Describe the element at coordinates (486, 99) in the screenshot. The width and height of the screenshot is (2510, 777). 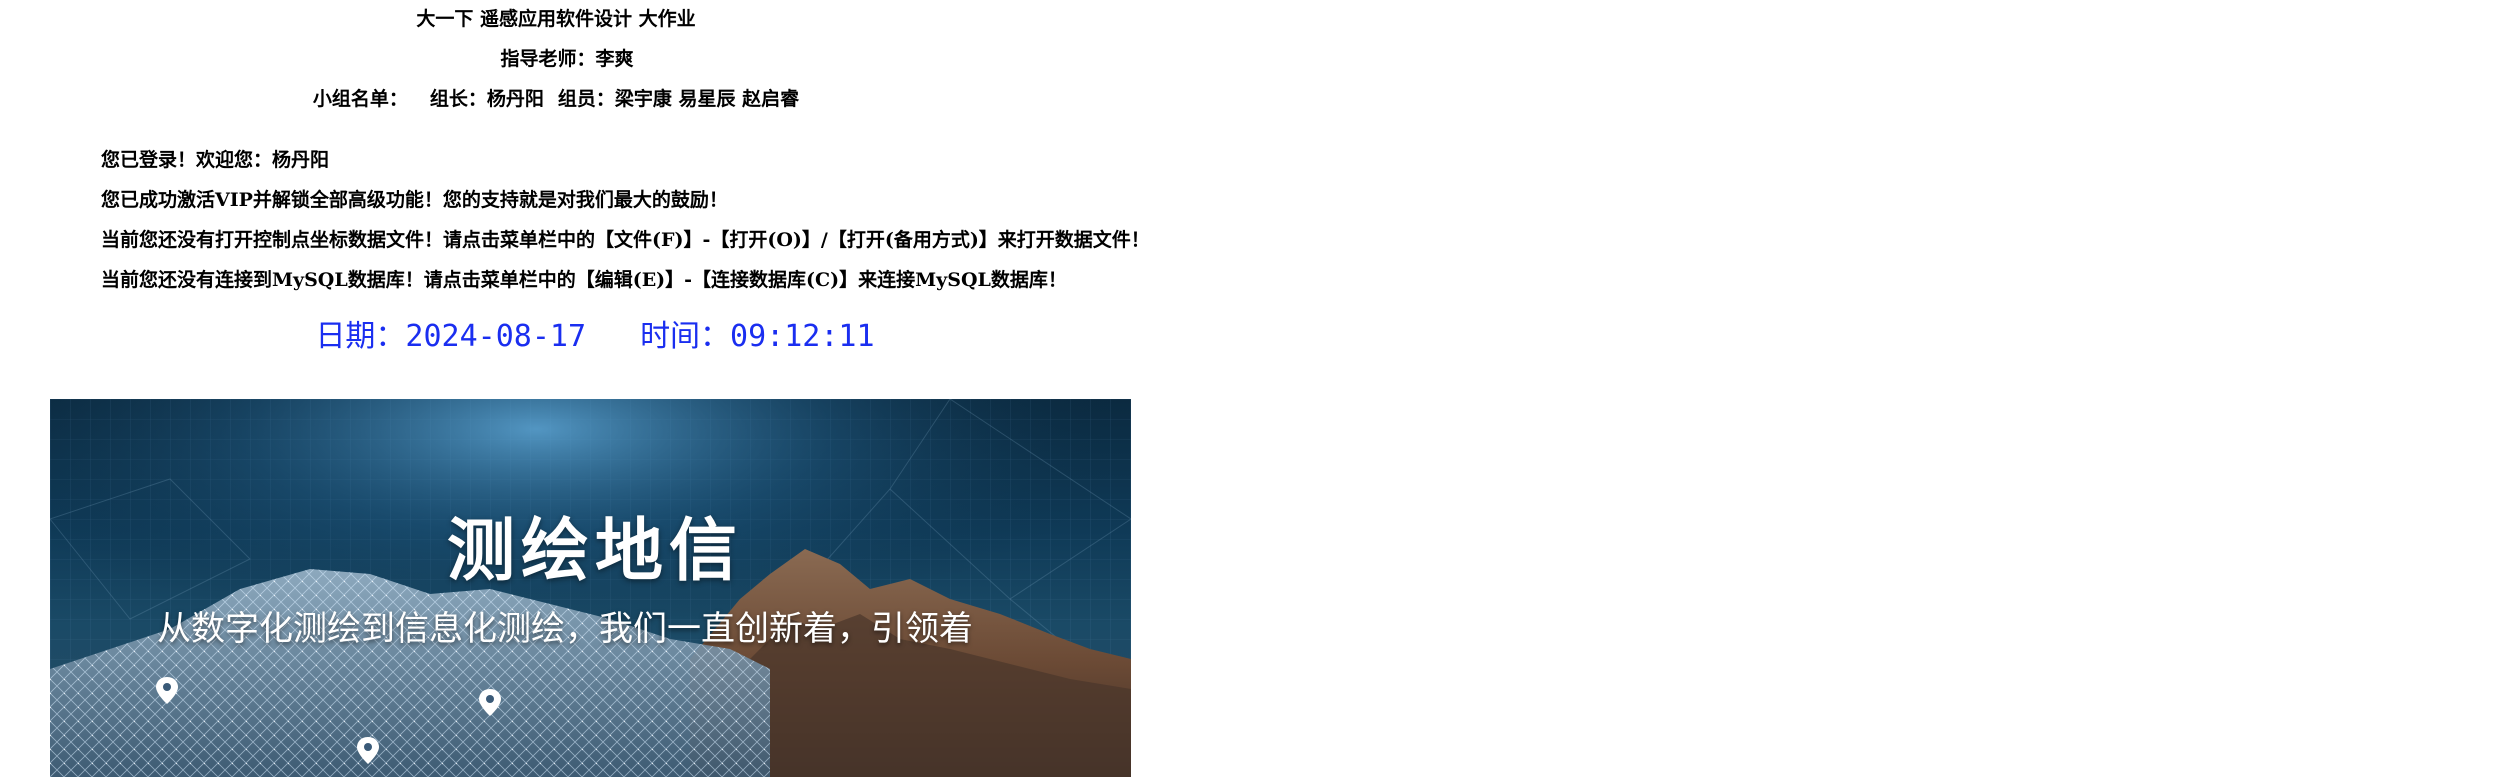
I see `group-leader: 组长：杨丹阳` at that location.